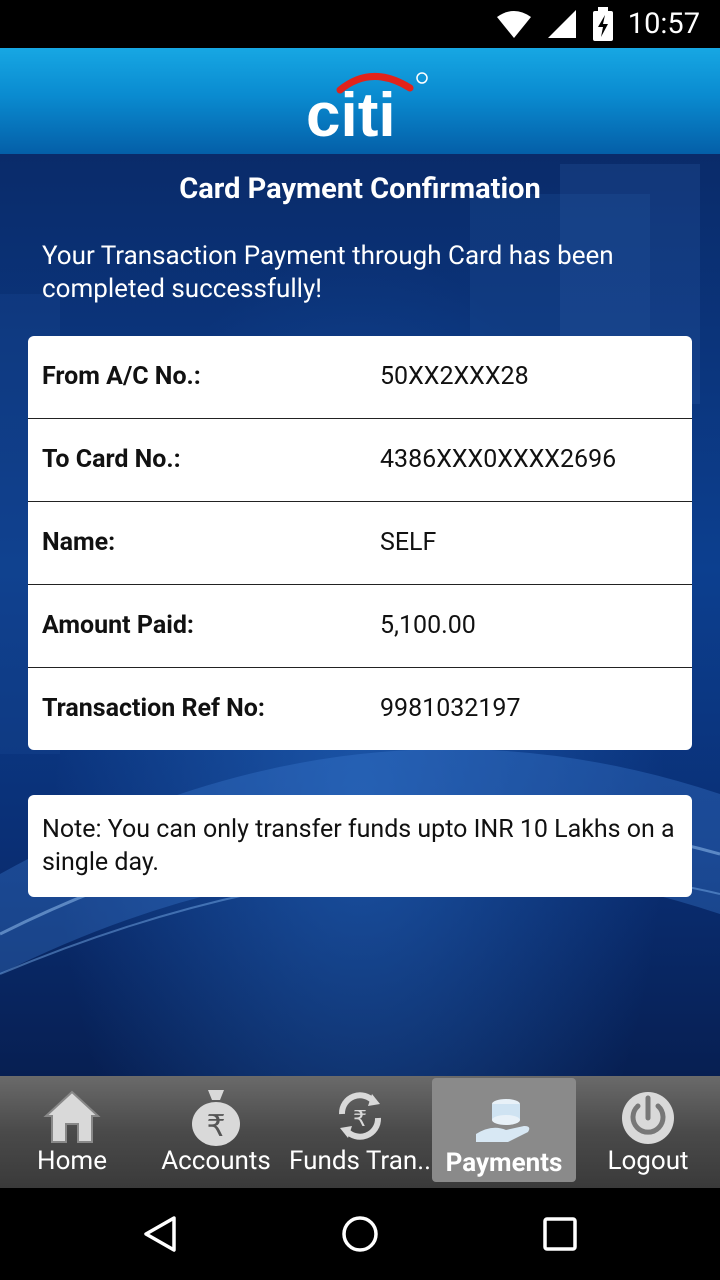 This screenshot has width=720, height=1280. What do you see at coordinates (360, 24) in the screenshot?
I see `status-bar: 10:57` at bounding box center [360, 24].